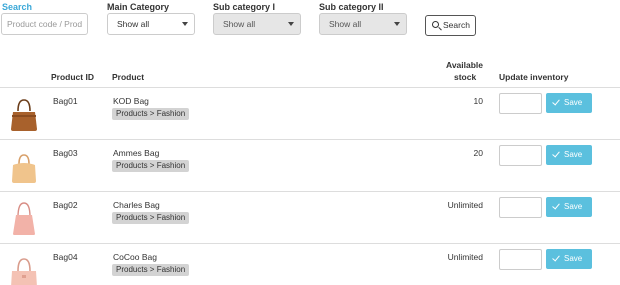 The width and height of the screenshot is (620, 285). What do you see at coordinates (257, 24) in the screenshot?
I see `sub-category-1-select: Show all` at bounding box center [257, 24].